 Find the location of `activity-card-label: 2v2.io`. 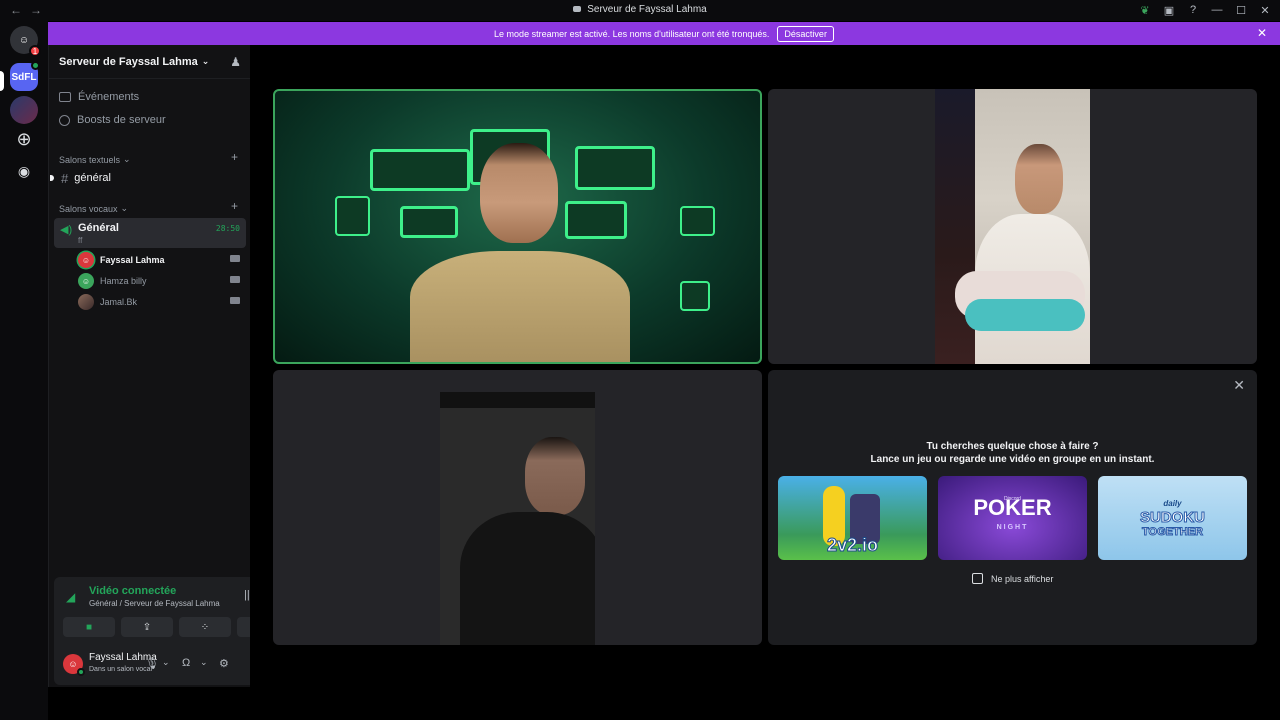

activity-card-label: 2v2.io is located at coordinates (852, 545).